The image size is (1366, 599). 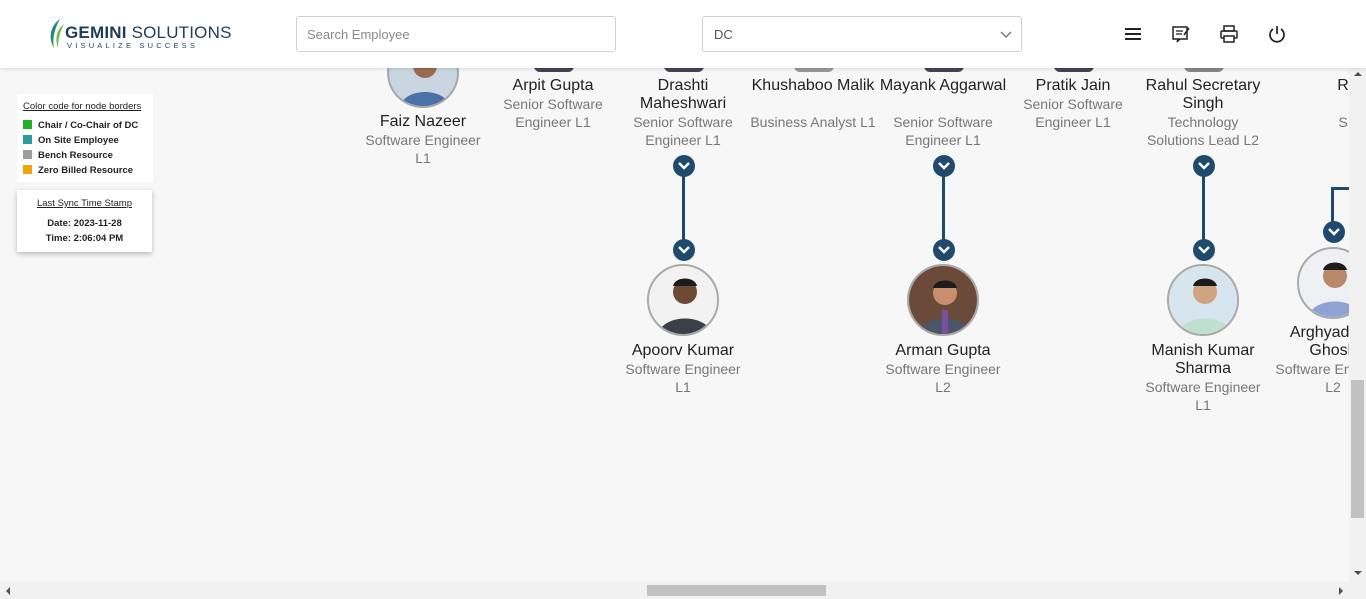 What do you see at coordinates (1229, 34) in the screenshot?
I see `print-icon` at bounding box center [1229, 34].